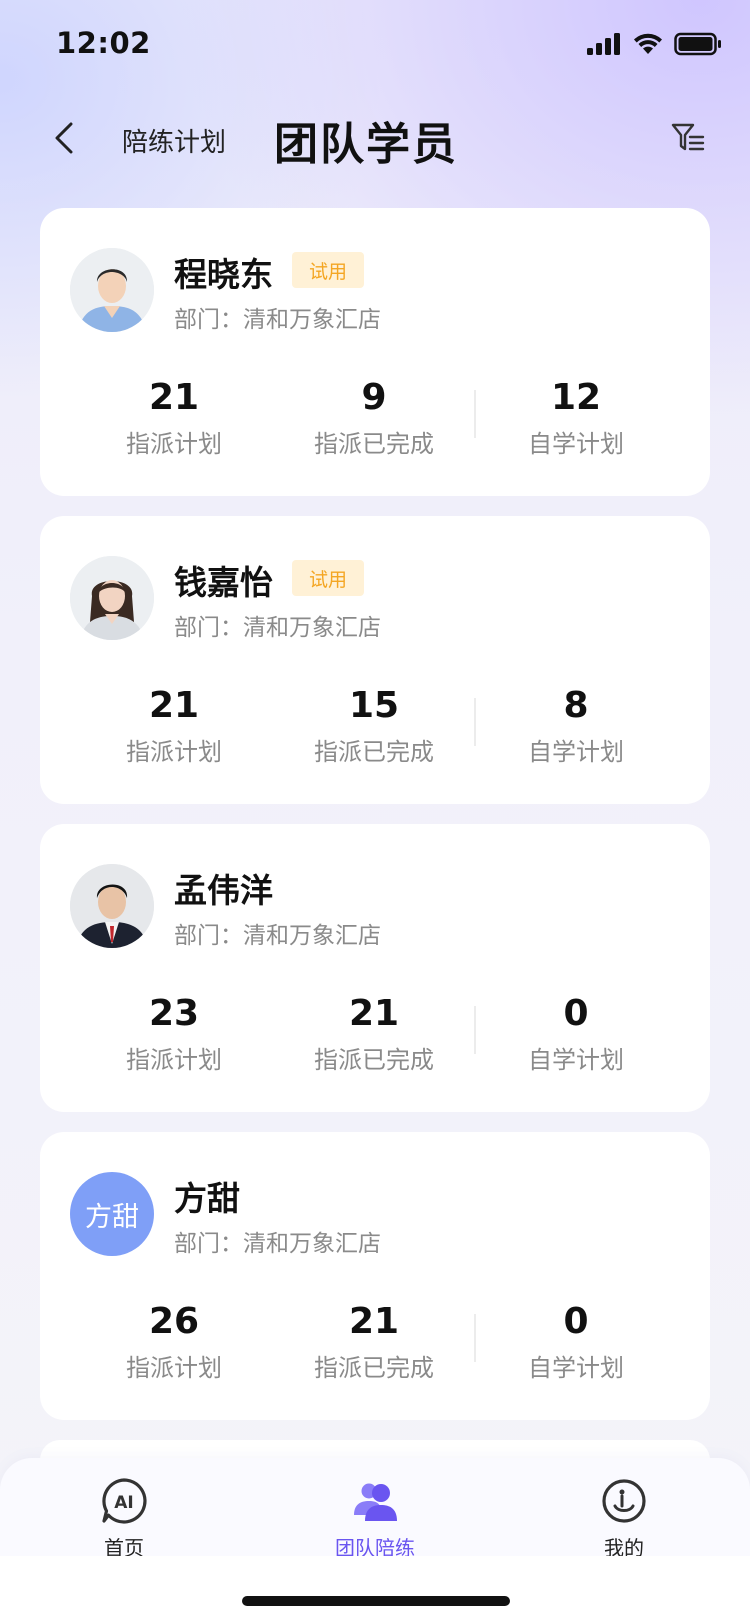 Image resolution: width=750 pixels, height=1624 pixels. Describe the element at coordinates (376, 1601) in the screenshot. I see `home-indicator` at that location.